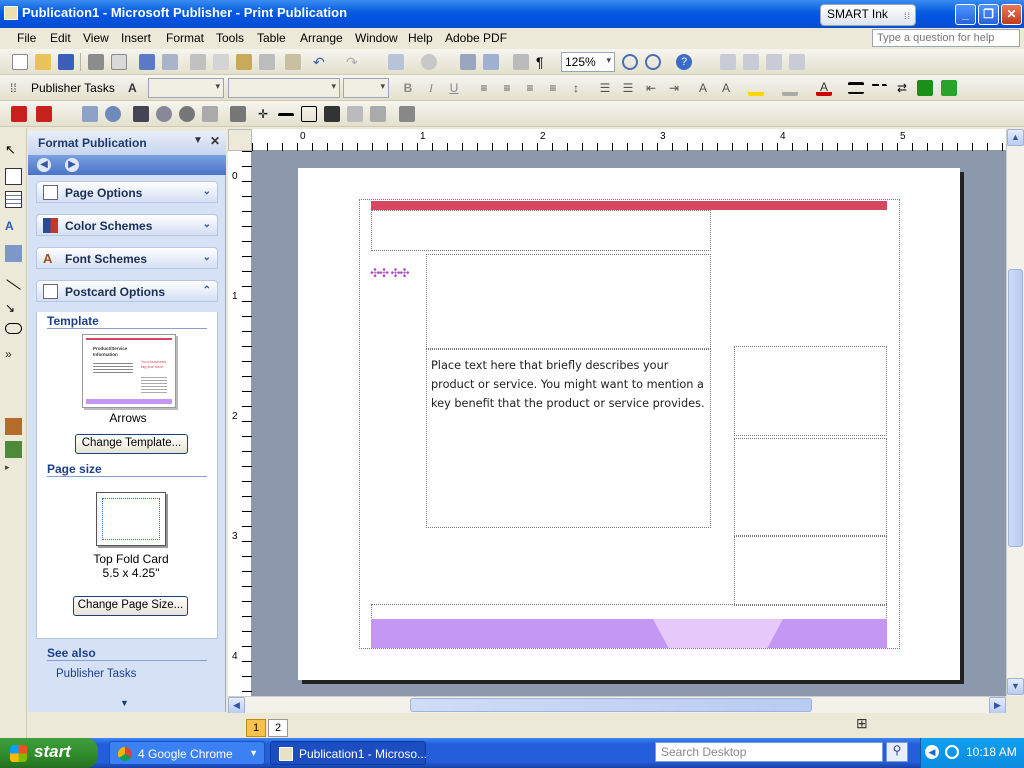 This screenshot has height=768, width=1024. Describe the element at coordinates (879, 89) in the screenshot. I see `dash-style-icon` at that location.